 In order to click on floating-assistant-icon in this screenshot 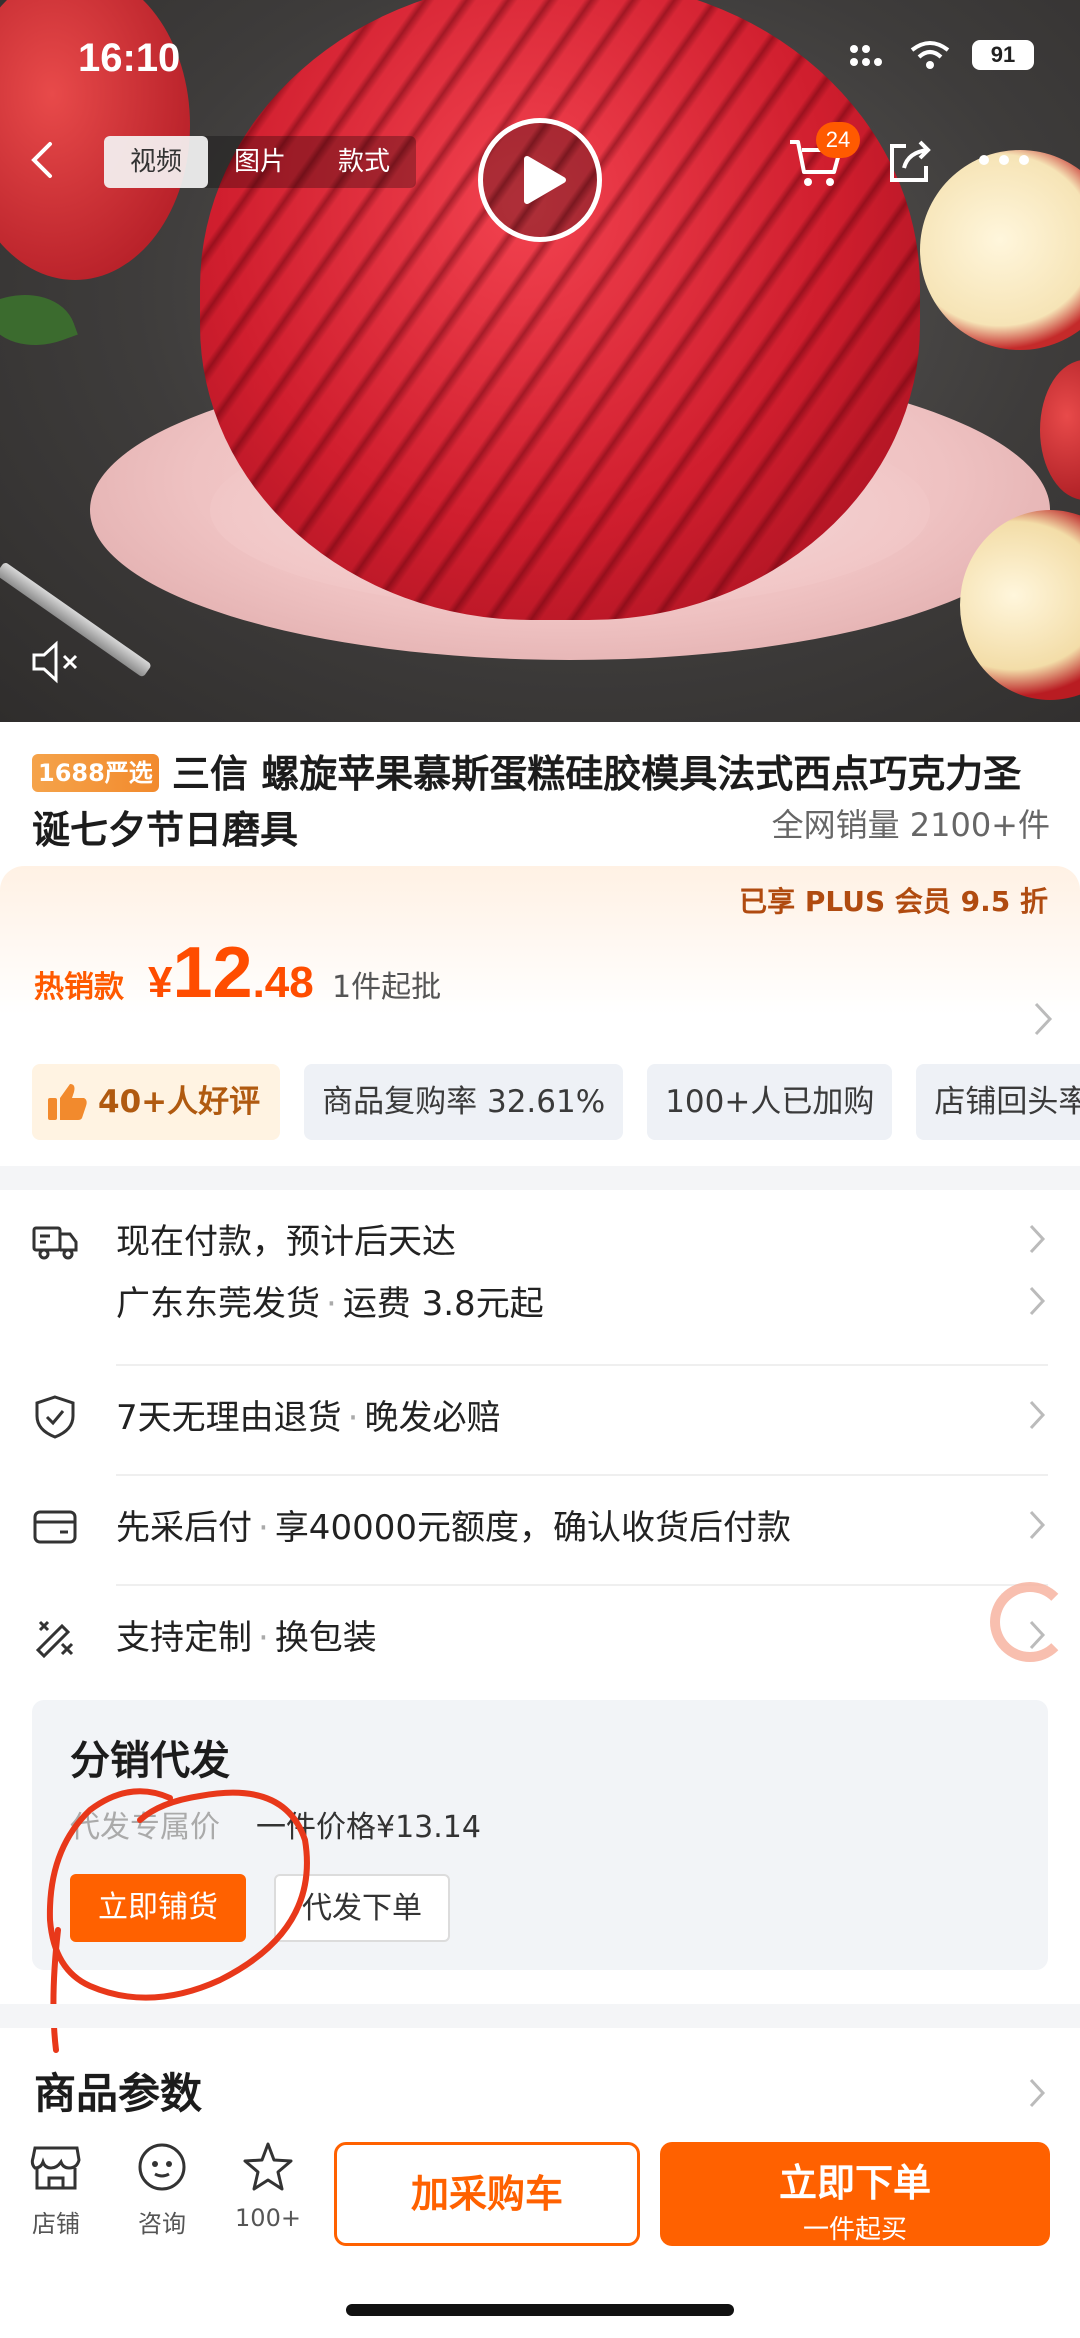, I will do `click(1030, 1622)`.